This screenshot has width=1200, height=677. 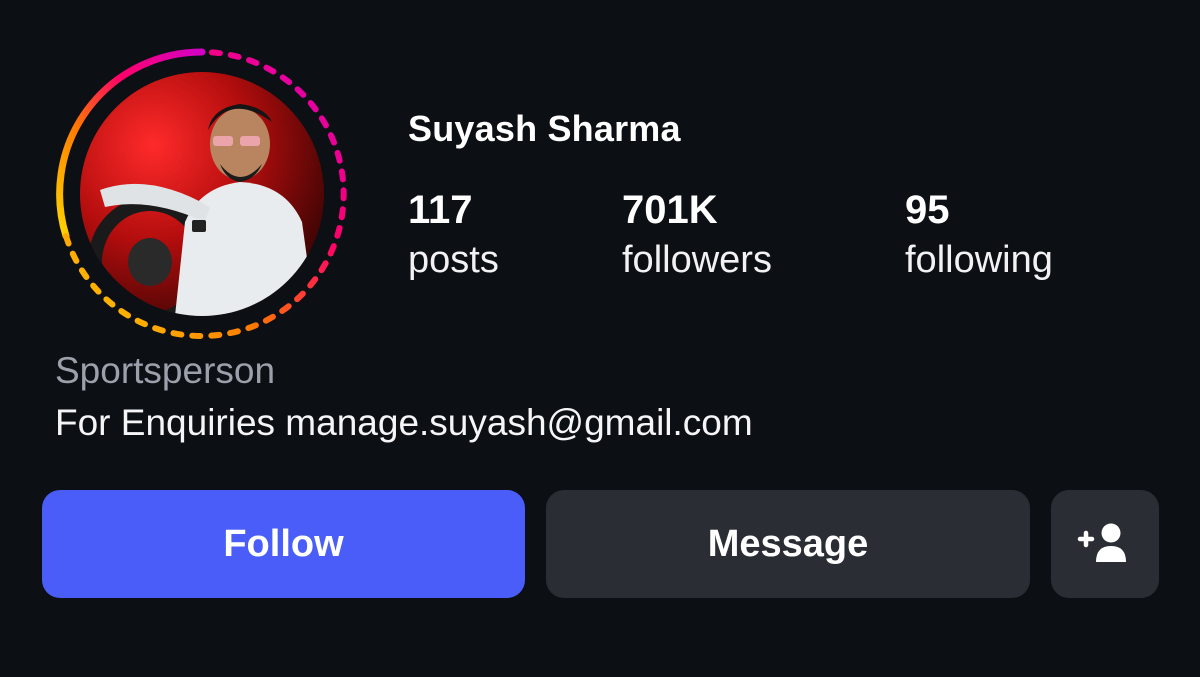 What do you see at coordinates (544, 128) in the screenshot?
I see `profile-name: Suyash Sharma` at bounding box center [544, 128].